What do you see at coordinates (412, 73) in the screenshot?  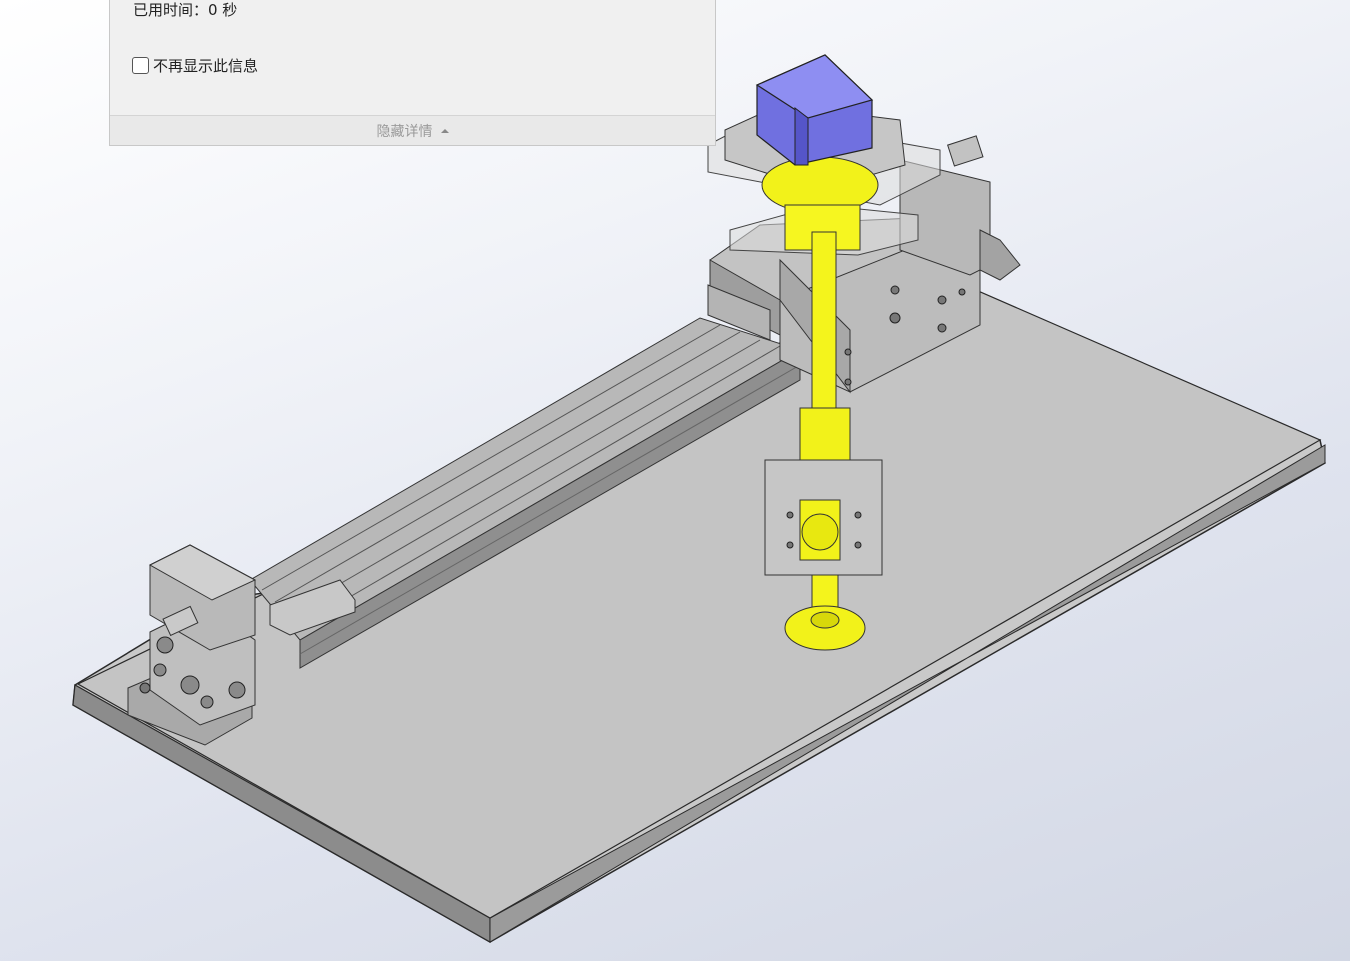 I see `progress-dialog: 已用时间：0 秒 不再显示此信息 隐藏详情` at bounding box center [412, 73].